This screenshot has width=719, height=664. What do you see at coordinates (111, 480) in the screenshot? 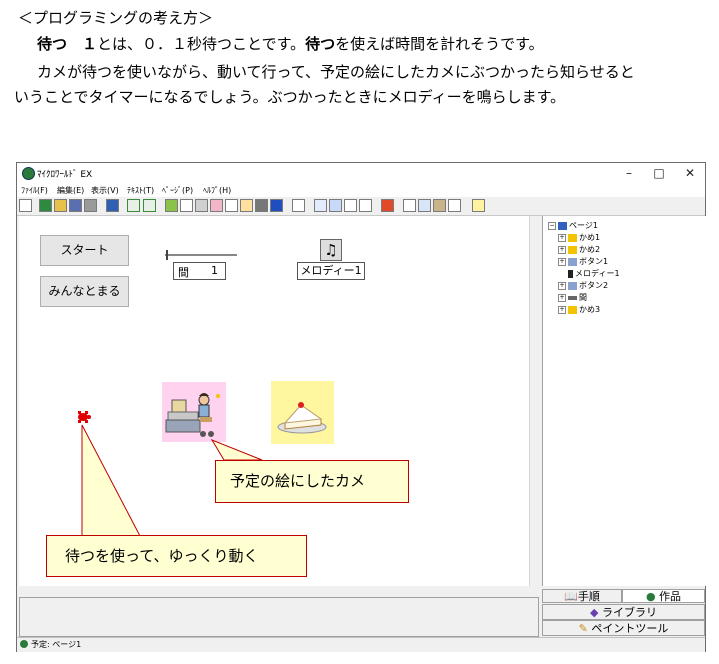
I see `callout-pointer-slow` at bounding box center [111, 480].